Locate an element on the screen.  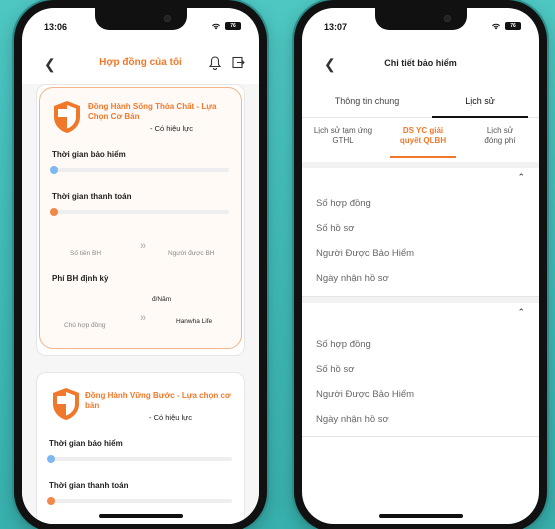
subtab-label: Lịch sử is located at coordinates (500, 130).